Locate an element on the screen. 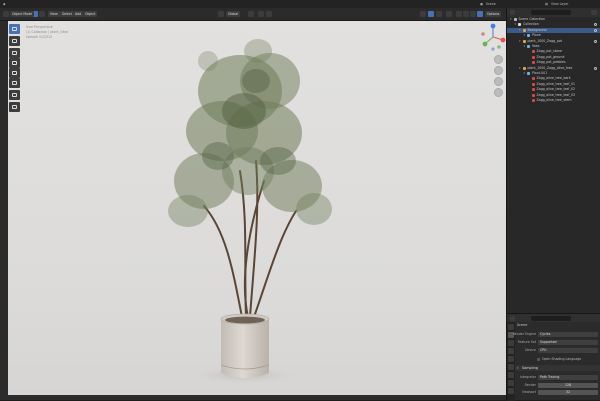 The height and width of the screenshot is (401, 600). outliner-item: ▾ Plant.001 is located at coordinates (553, 73).